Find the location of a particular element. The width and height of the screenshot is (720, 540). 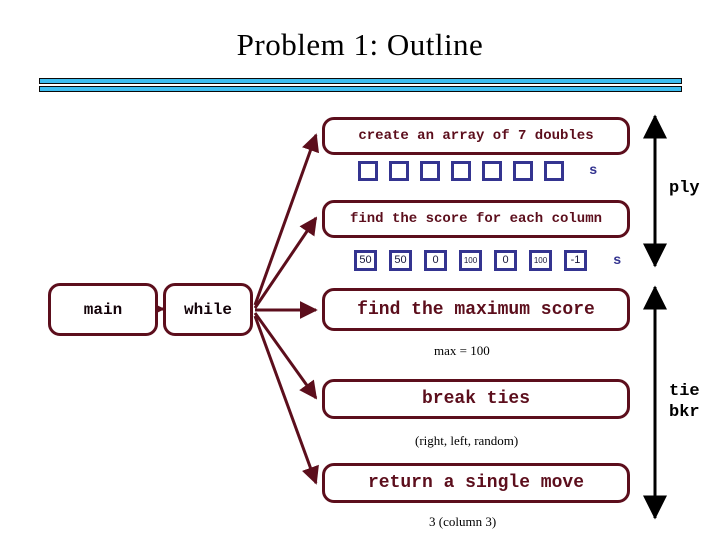

node-main: main is located at coordinates (103, 309).